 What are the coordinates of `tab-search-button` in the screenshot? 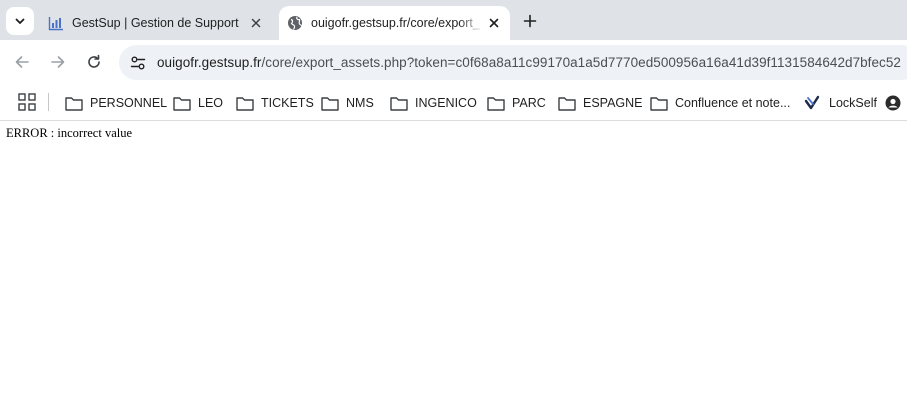 It's located at (20, 21).